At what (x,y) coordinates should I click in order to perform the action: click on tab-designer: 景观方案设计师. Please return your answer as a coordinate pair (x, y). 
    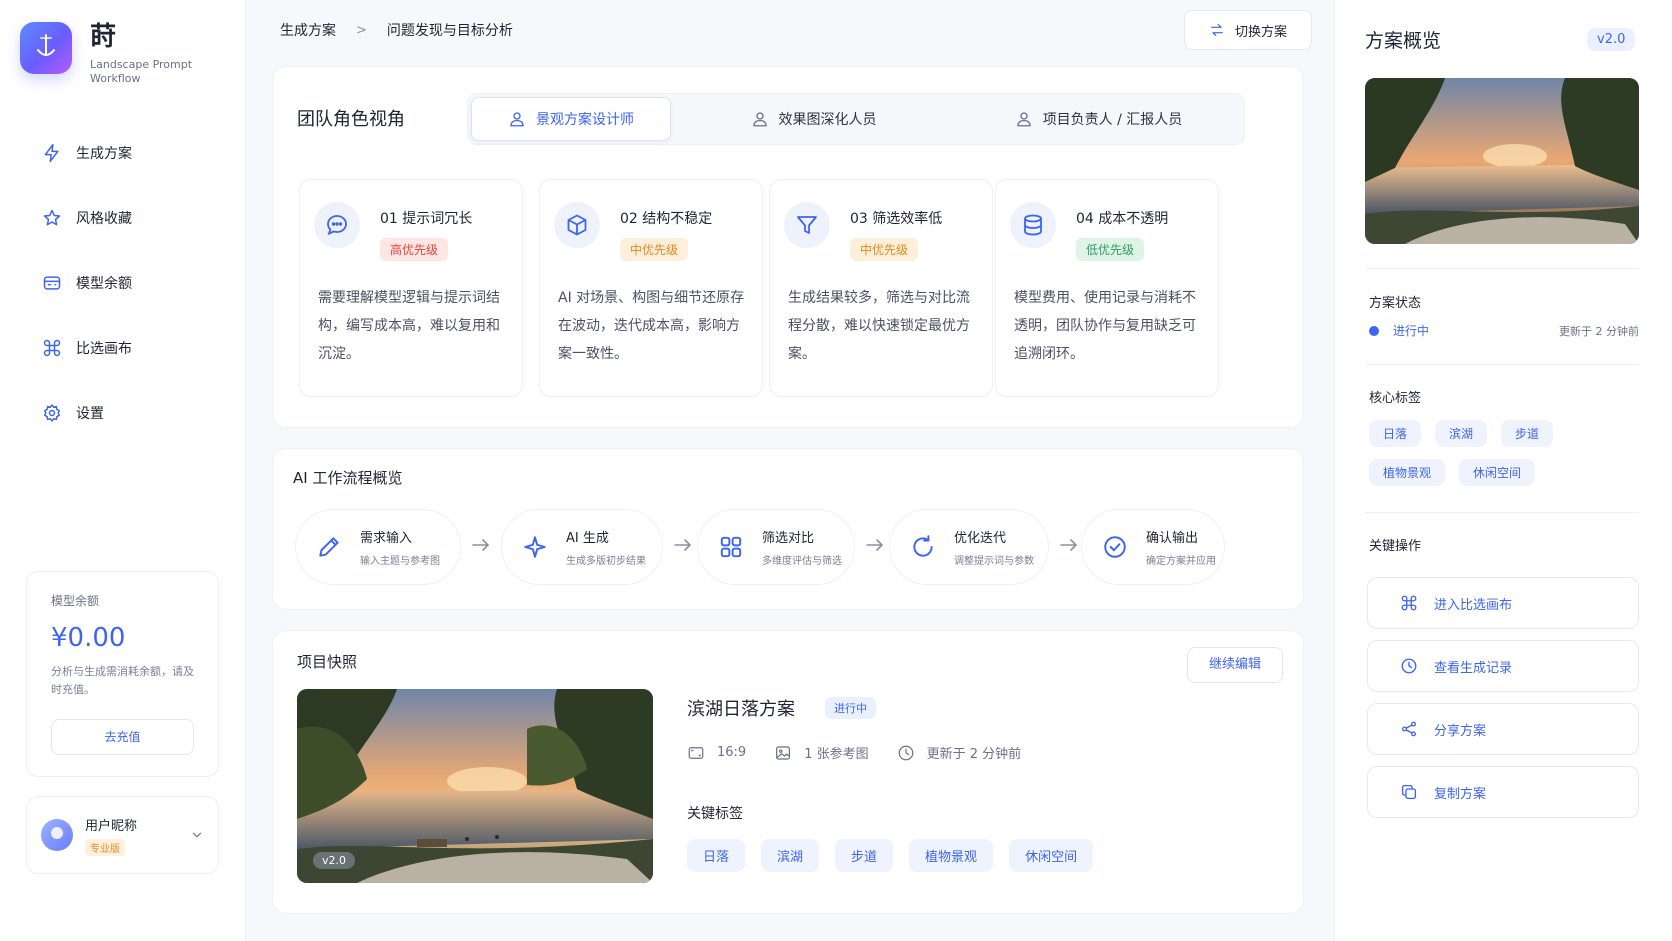
    Looking at the image, I should click on (571, 119).